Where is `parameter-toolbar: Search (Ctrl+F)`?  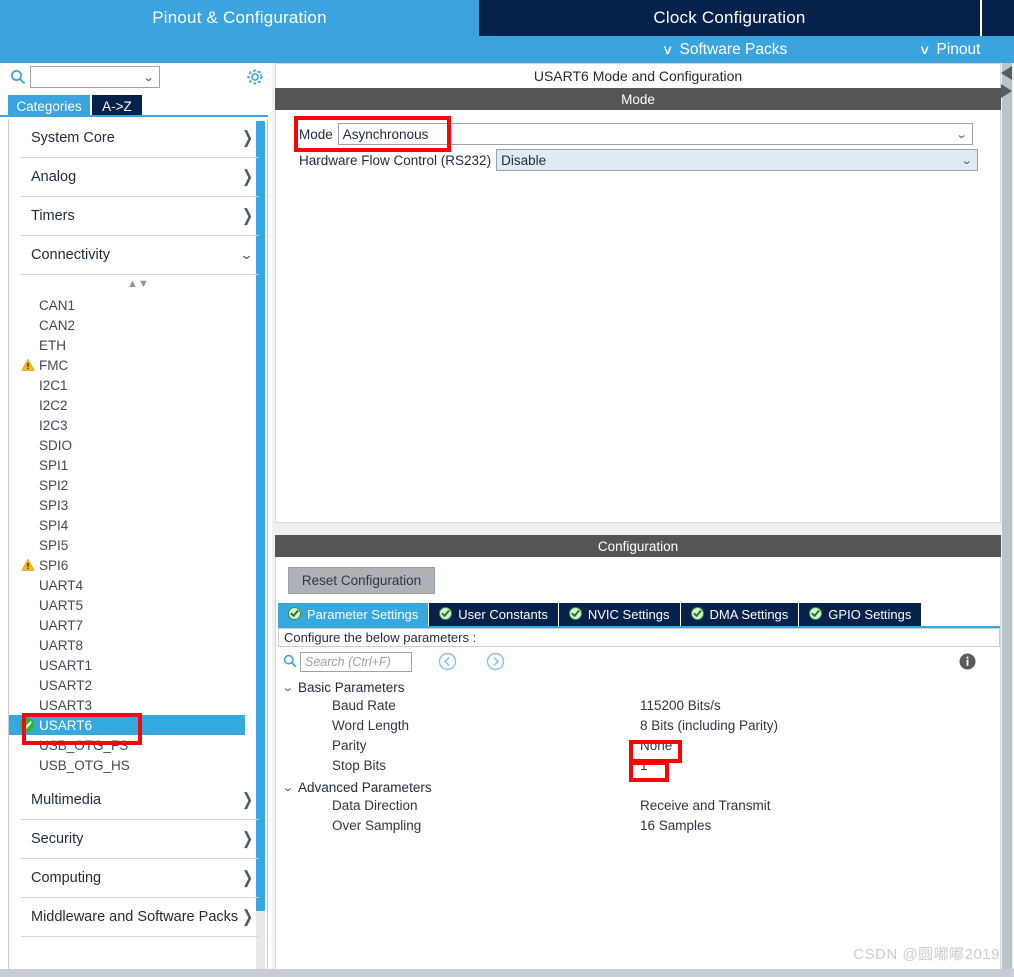
parameter-toolbar: Search (Ctrl+F) is located at coordinates (639, 663).